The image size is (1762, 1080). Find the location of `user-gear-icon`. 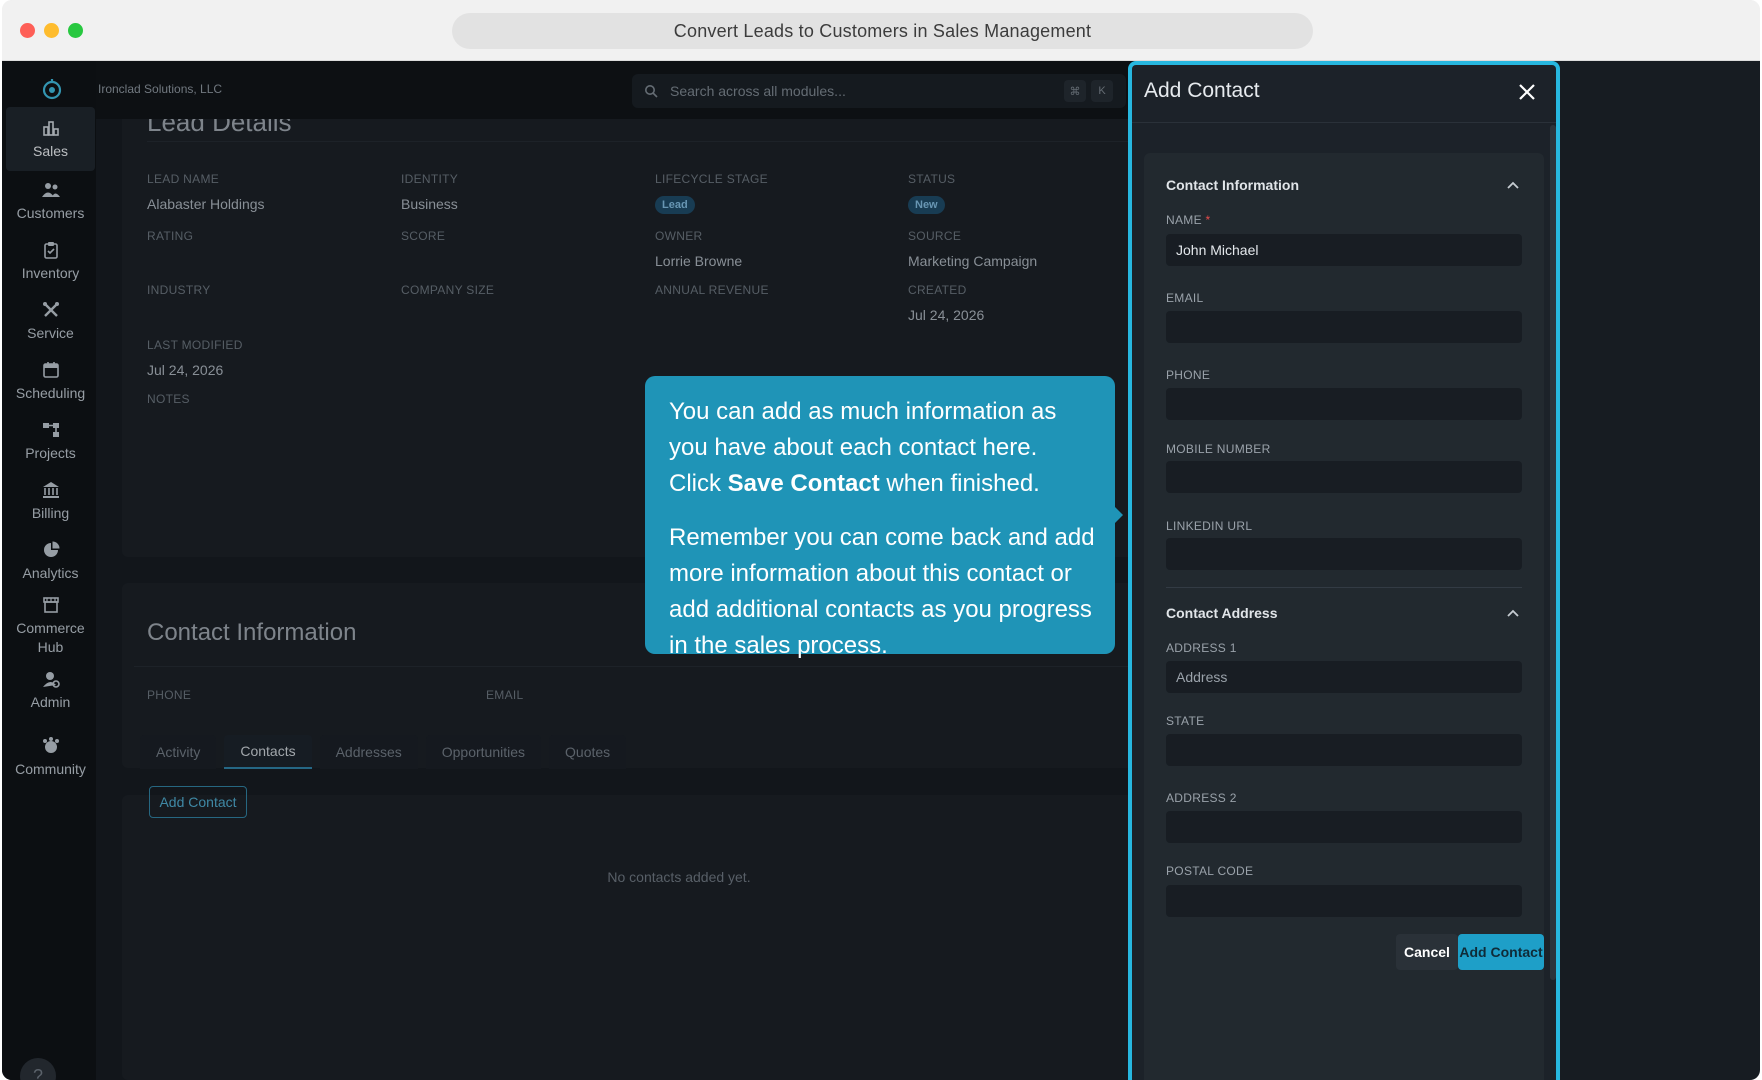

user-gear-icon is located at coordinates (51, 679).